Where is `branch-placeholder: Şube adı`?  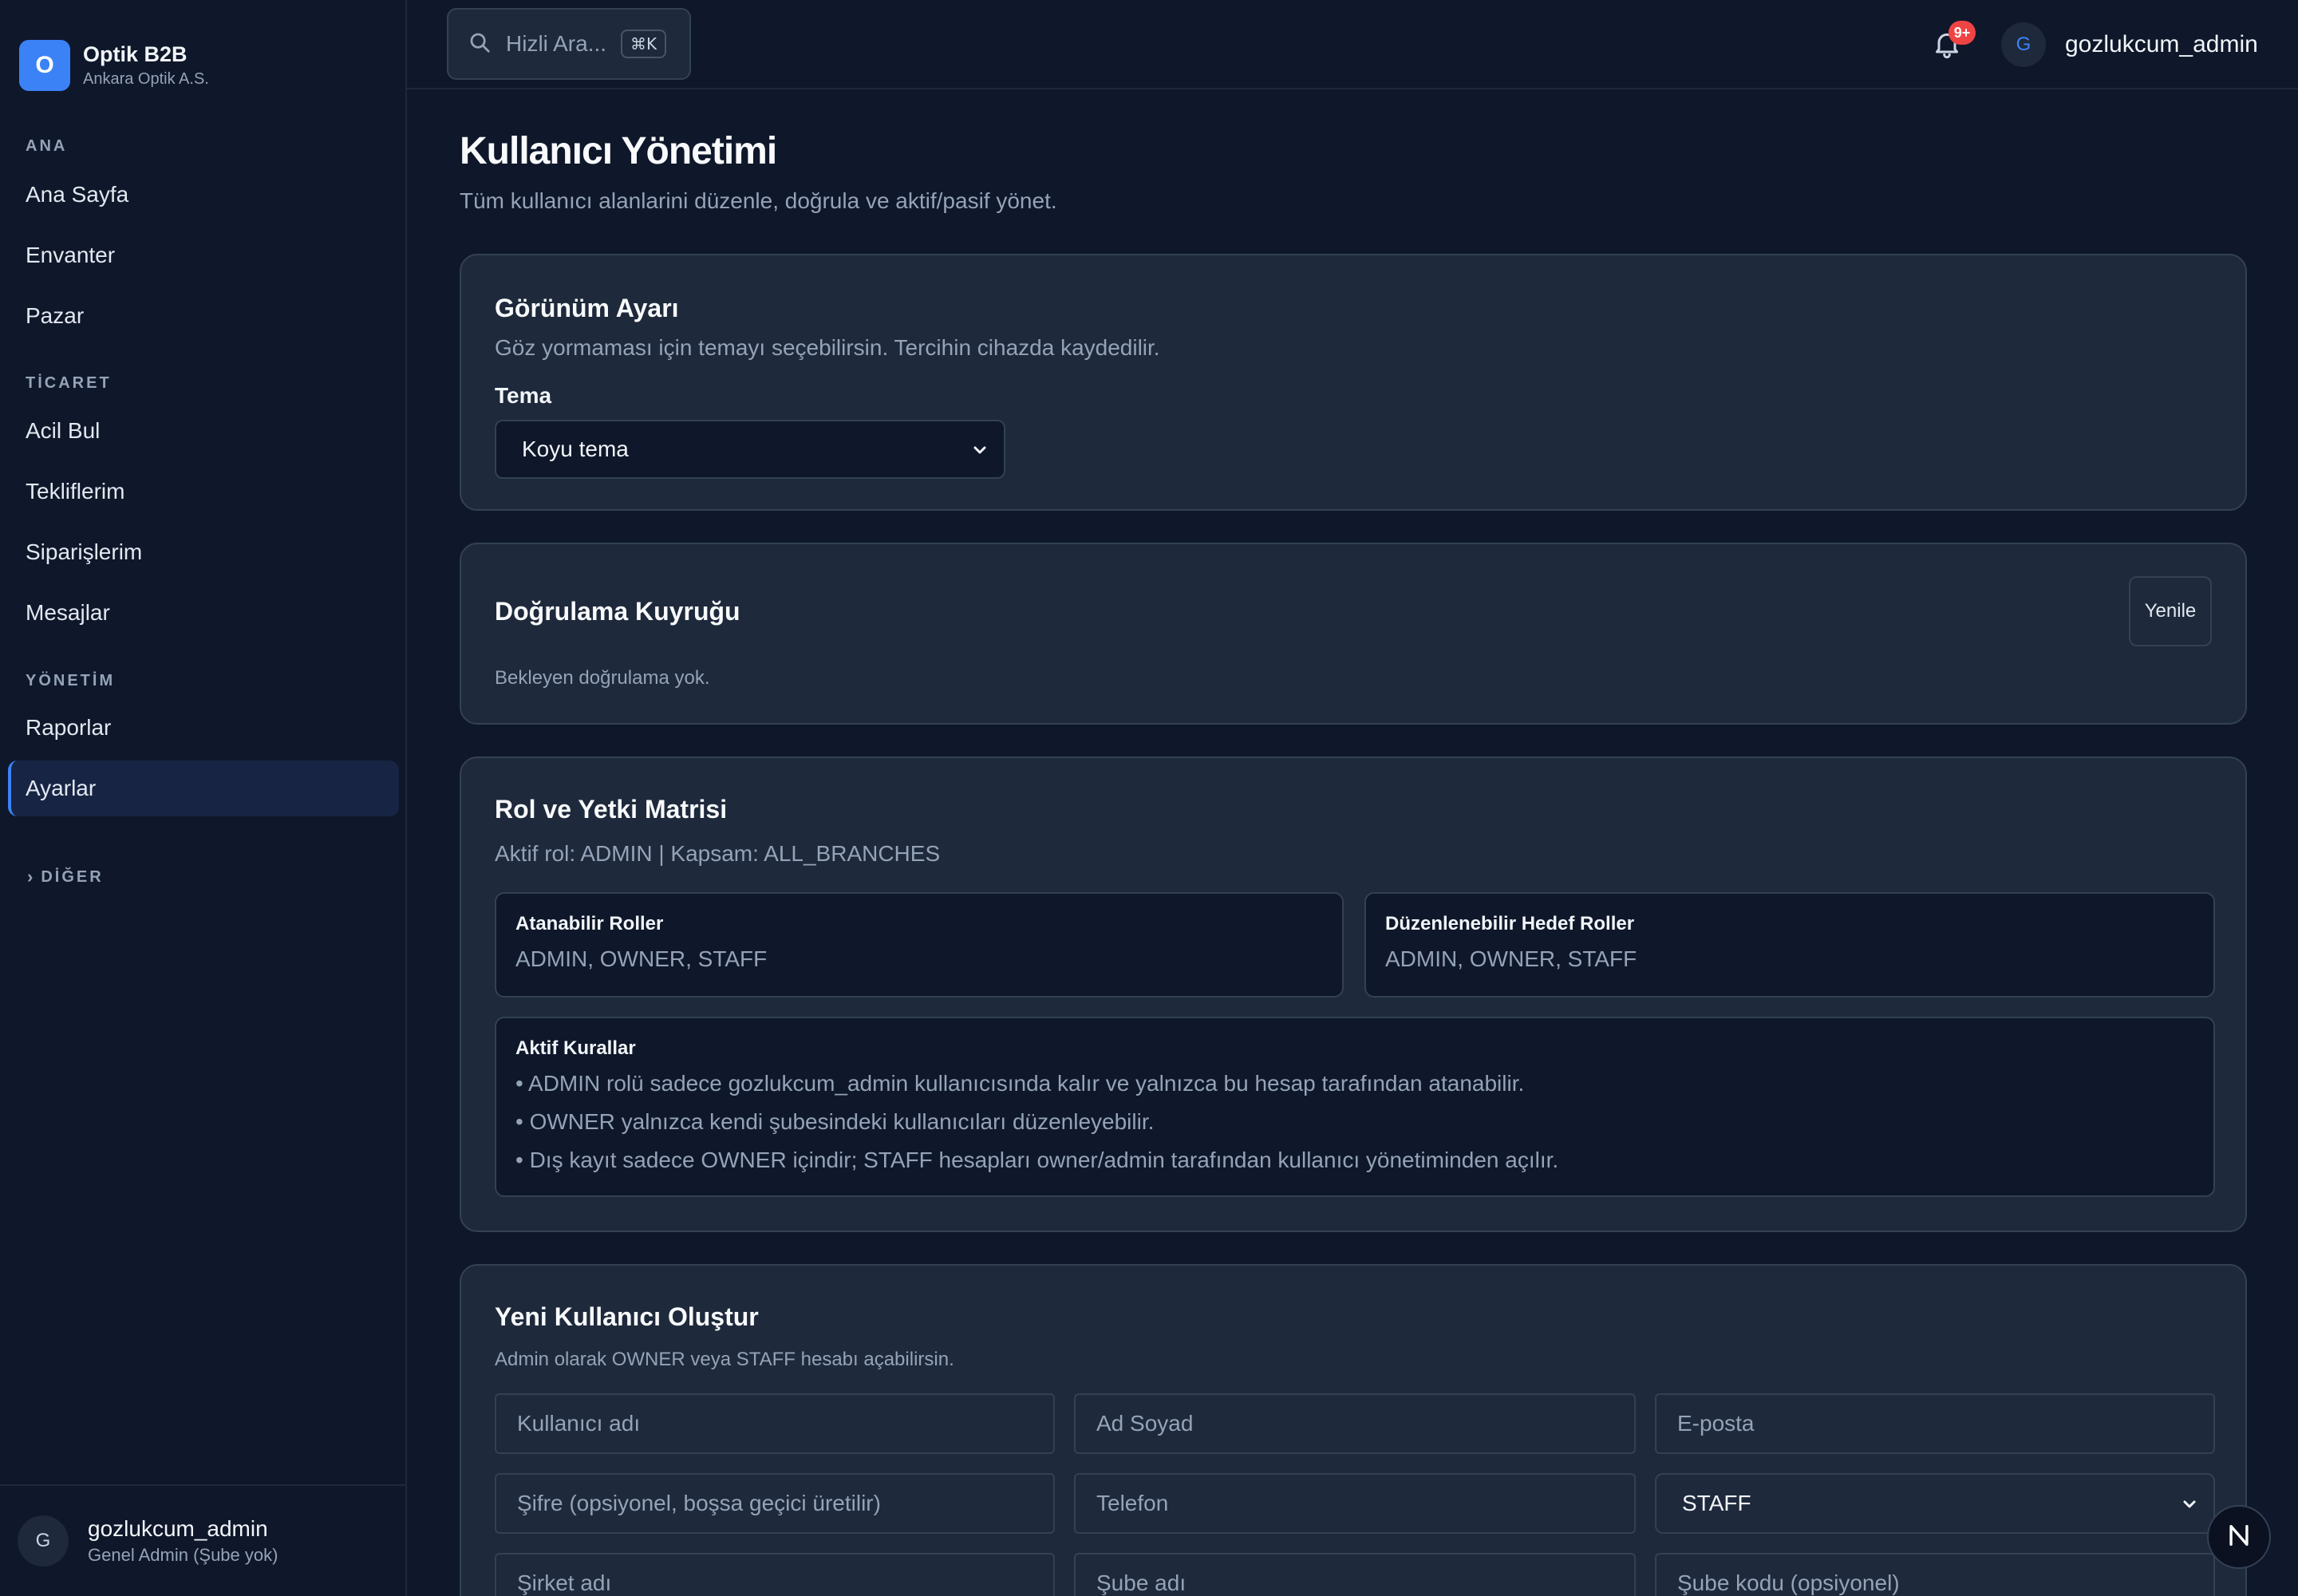
branch-placeholder: Şube adı is located at coordinates (1142, 1582).